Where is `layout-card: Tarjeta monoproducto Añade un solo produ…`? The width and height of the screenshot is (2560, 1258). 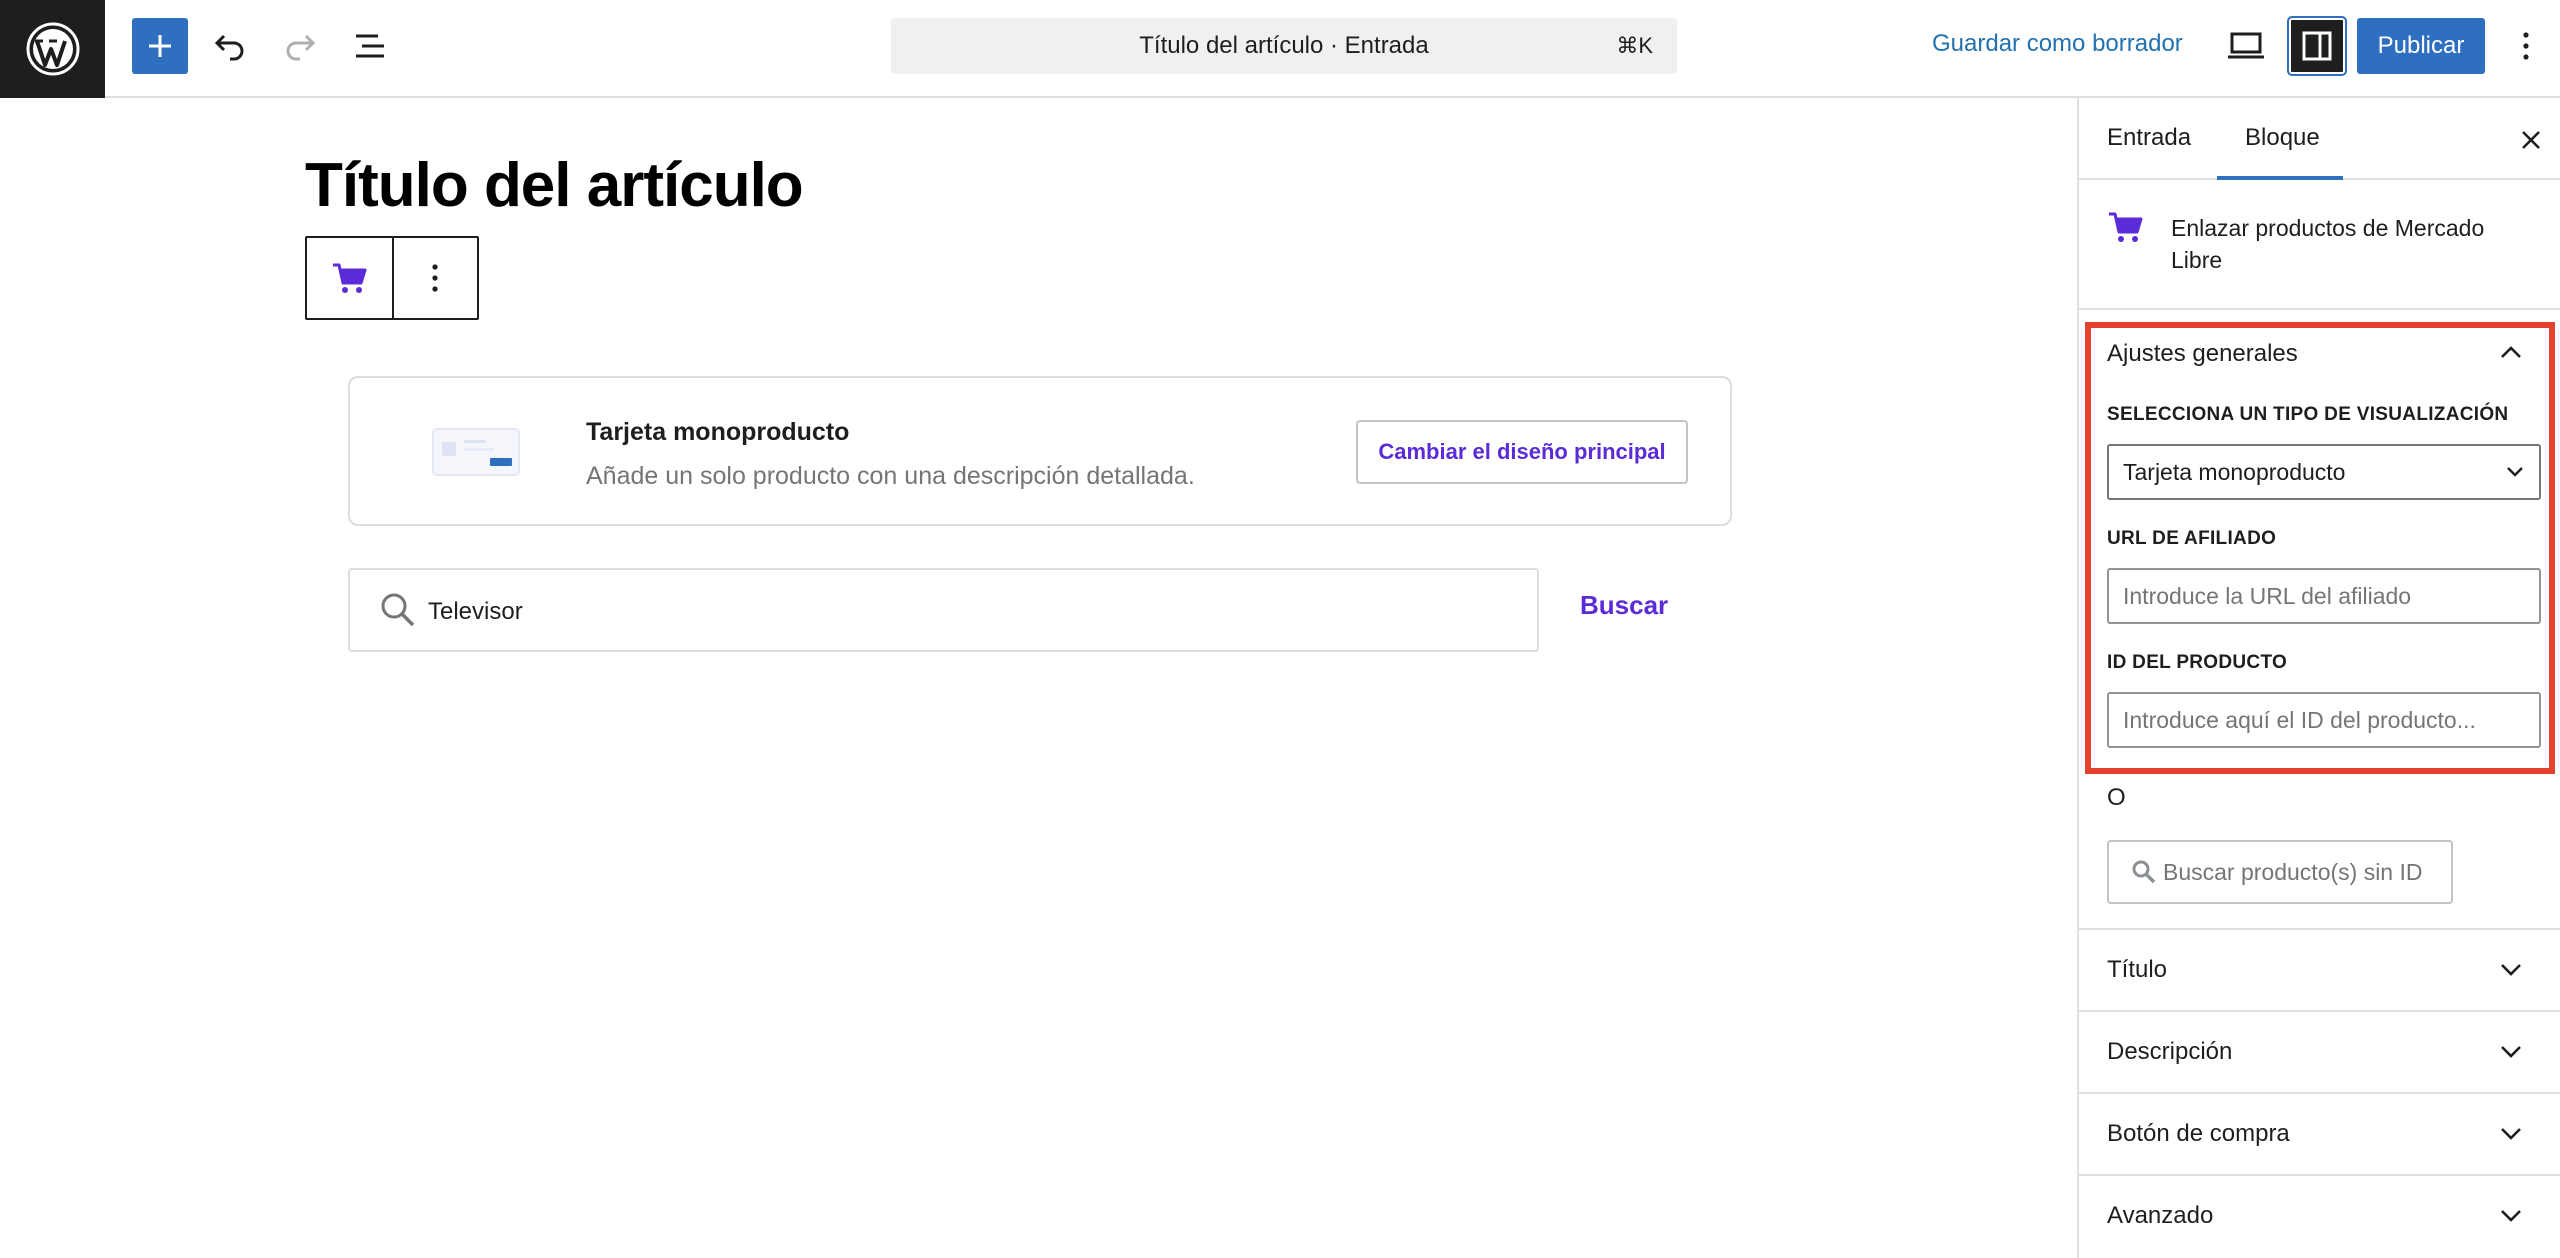 layout-card: Tarjeta monoproducto Añade un solo produ… is located at coordinates (1040, 451).